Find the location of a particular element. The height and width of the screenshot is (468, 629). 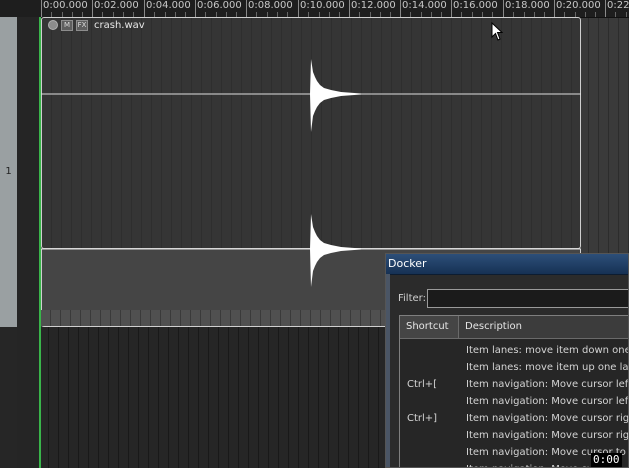

list-item: Item lanes: move item down one lane is located at coordinates (514, 350).